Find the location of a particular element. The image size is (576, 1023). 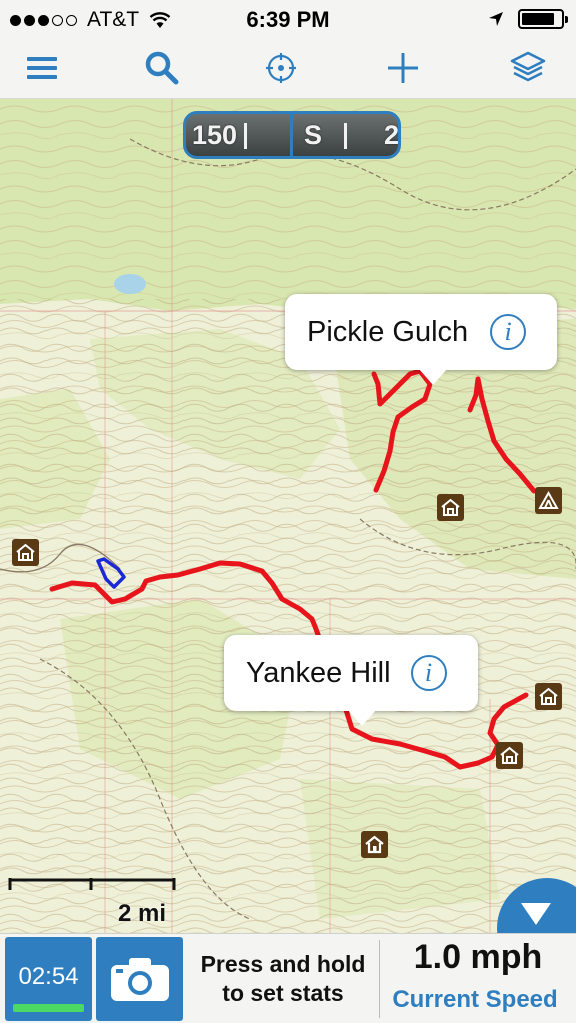

camera-button is located at coordinates (139, 979).